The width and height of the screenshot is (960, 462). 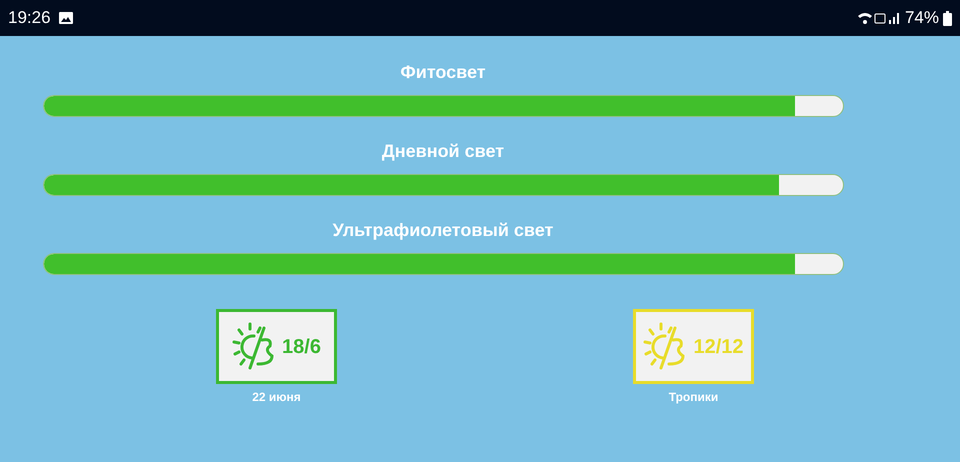 I want to click on signal-icon, so click(x=878, y=18).